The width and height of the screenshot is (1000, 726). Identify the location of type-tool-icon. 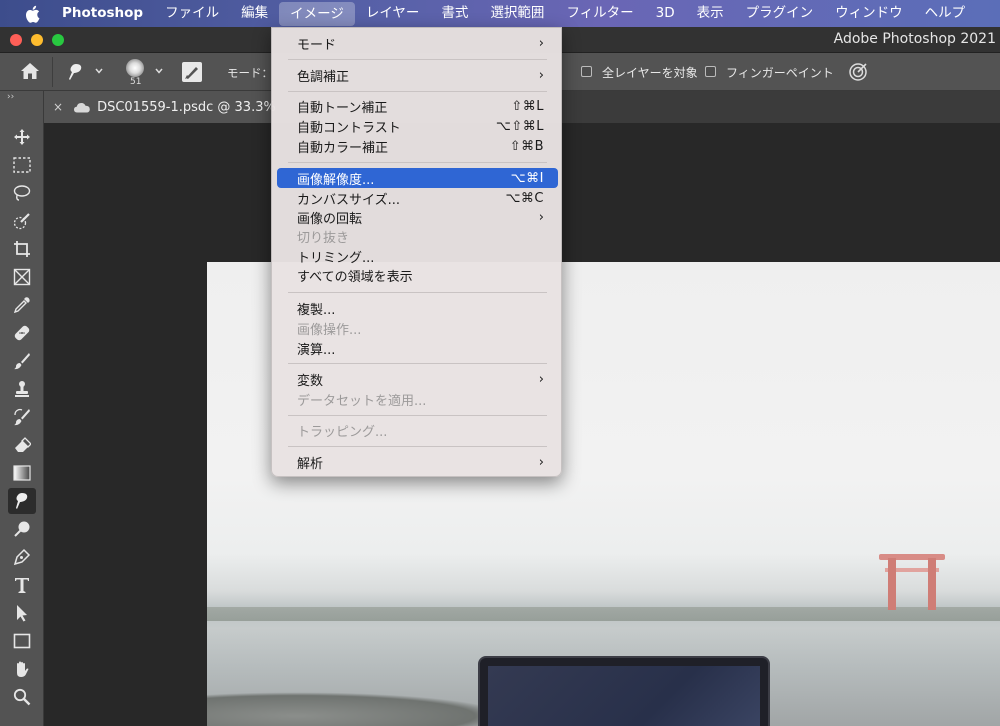
(22, 585).